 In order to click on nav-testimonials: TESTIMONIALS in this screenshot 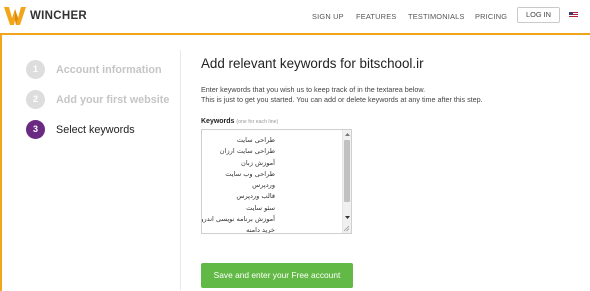, I will do `click(436, 16)`.